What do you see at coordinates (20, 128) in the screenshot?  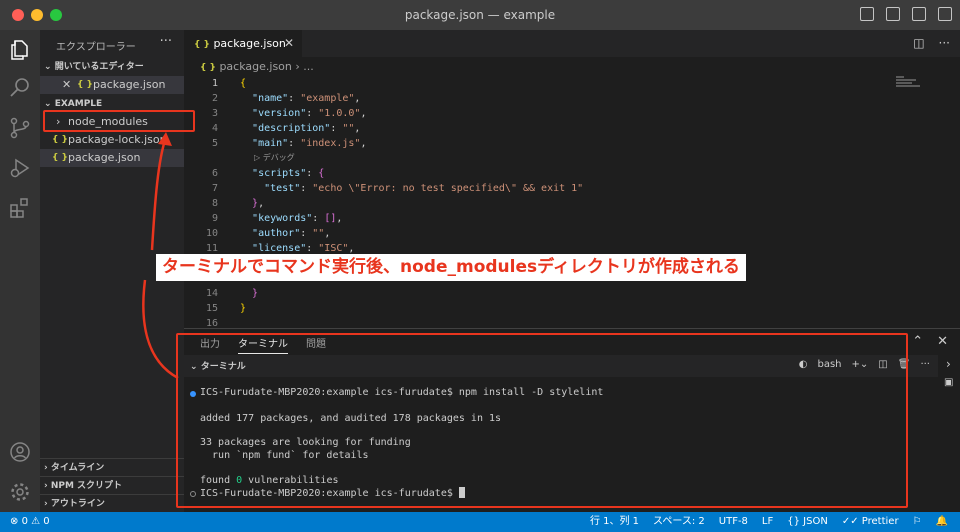 I see `source-control-icon` at bounding box center [20, 128].